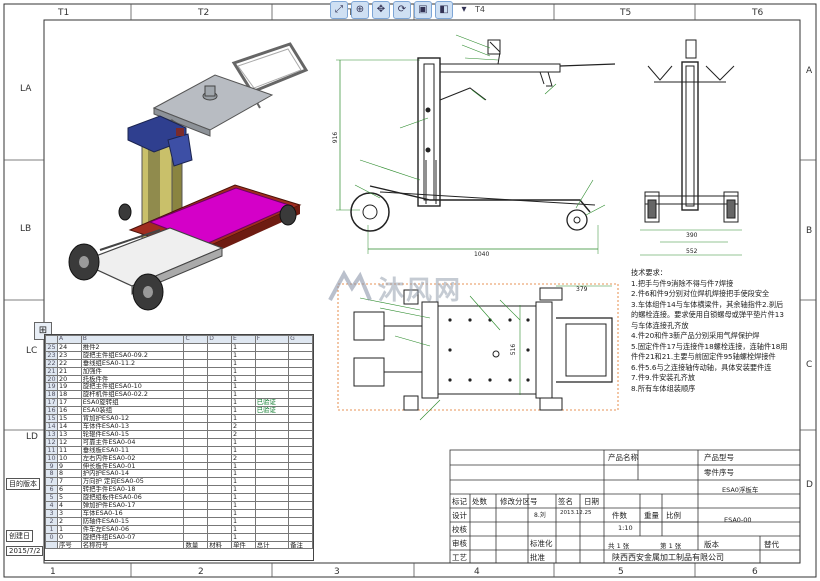  What do you see at coordinates (132, 521) in the screenshot?
I see `bom-cell: 防轴件ESA0-15` at bounding box center [132, 521].